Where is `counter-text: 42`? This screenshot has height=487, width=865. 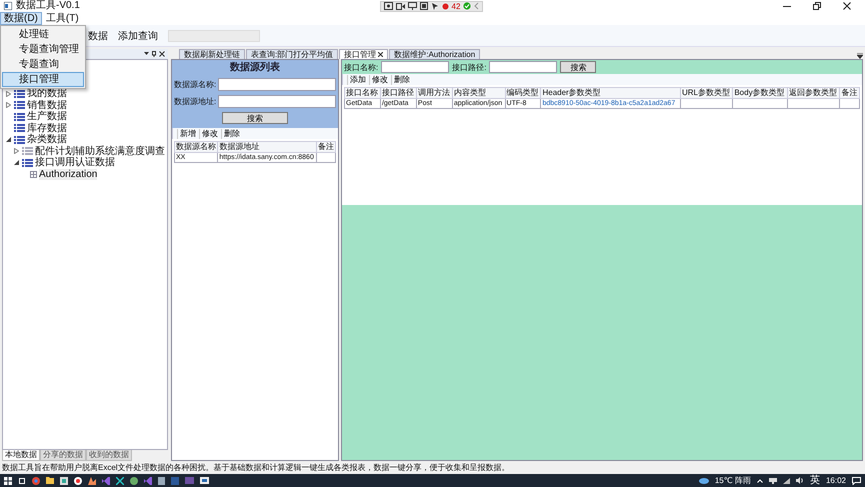 counter-text: 42 is located at coordinates (456, 6).